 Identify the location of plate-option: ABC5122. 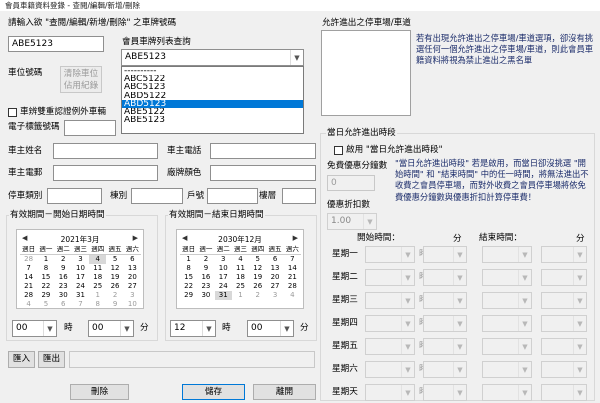
(212, 79).